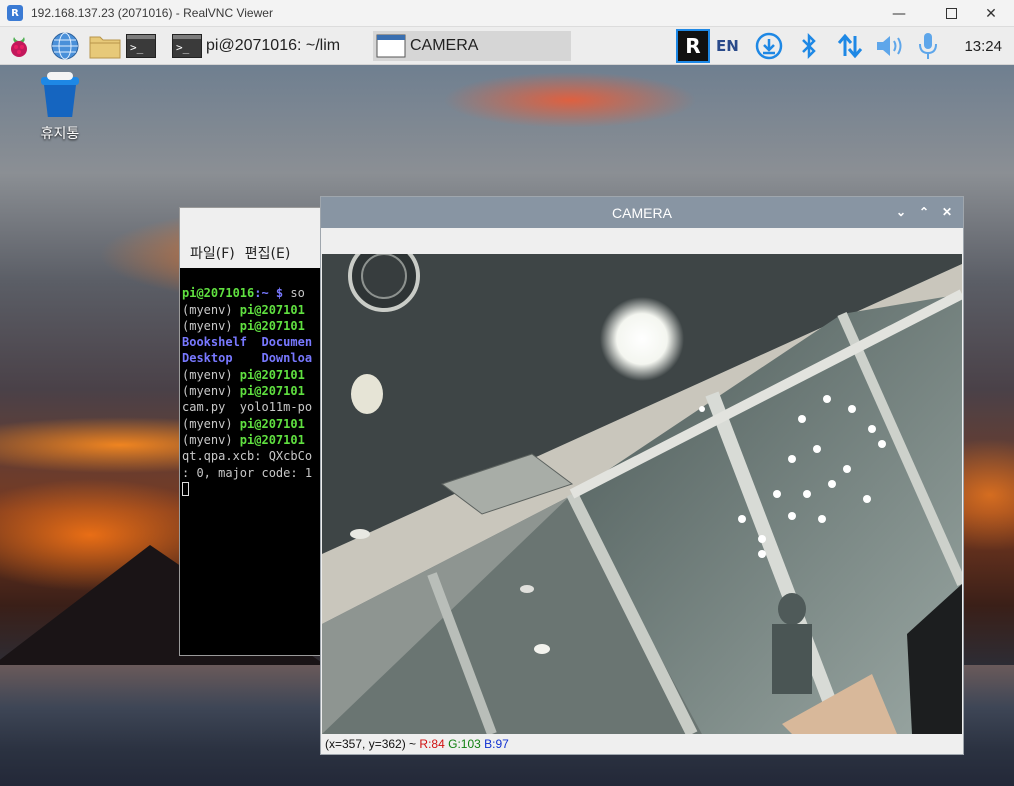 Image resolution: width=1014 pixels, height=786 pixels. I want to click on bluetooth-button, so click(809, 46).